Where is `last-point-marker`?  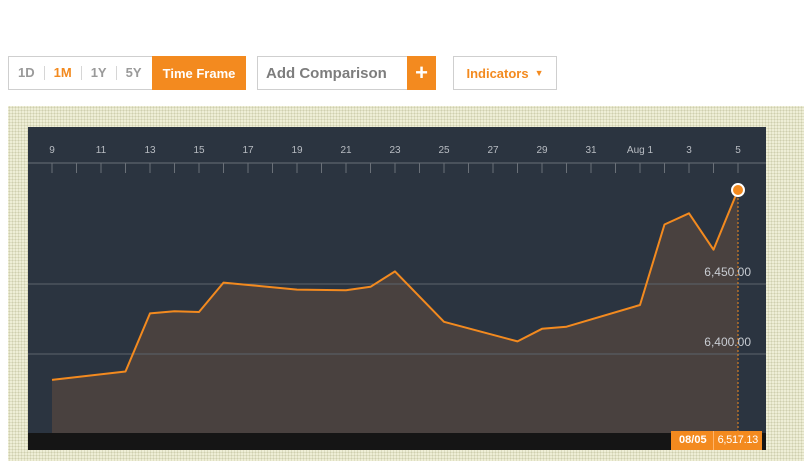 last-point-marker is located at coordinates (738, 190).